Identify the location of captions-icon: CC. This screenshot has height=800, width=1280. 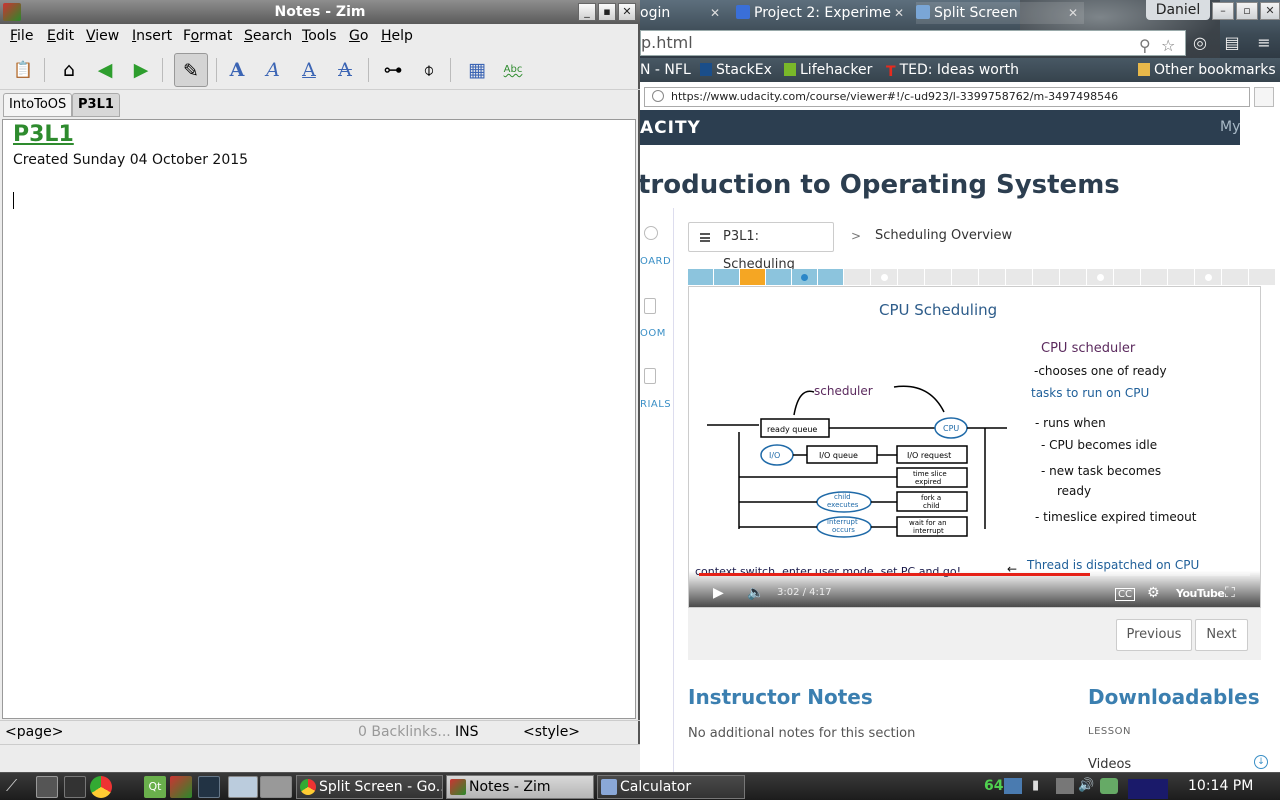
(1125, 594).